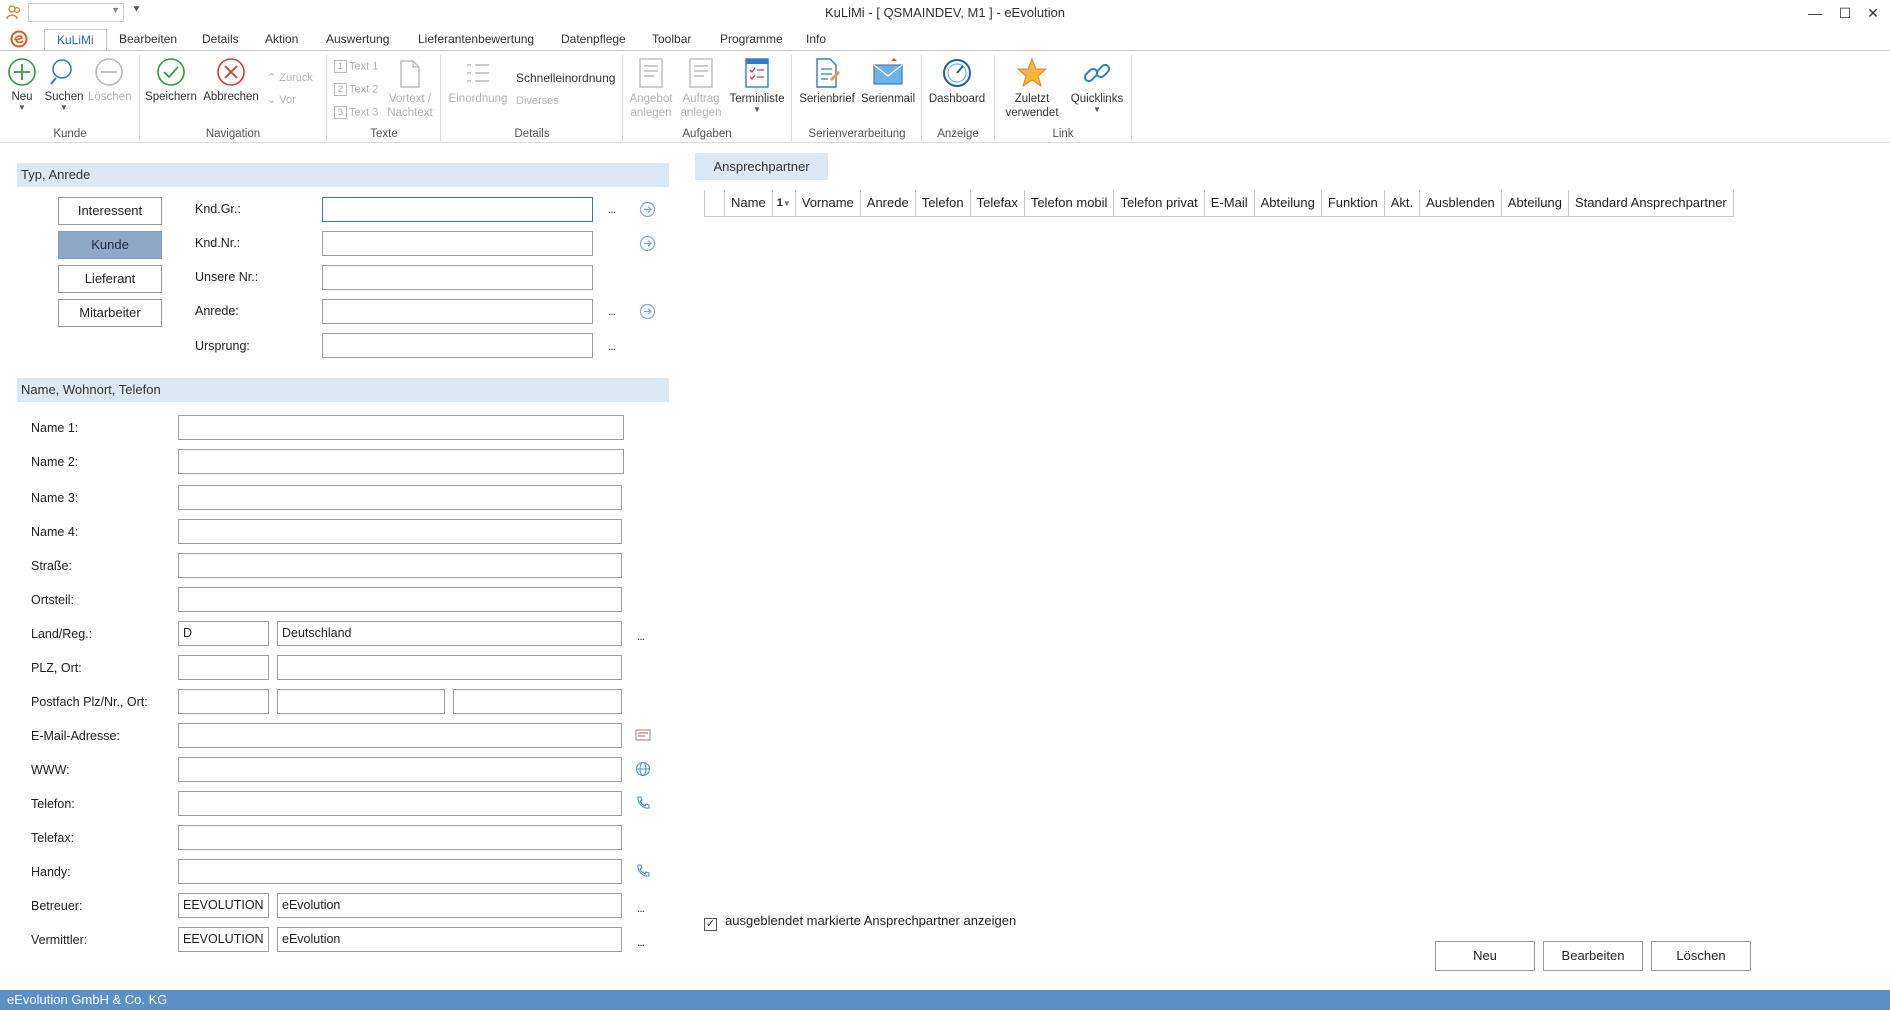 This screenshot has height=1010, width=1890. Describe the element at coordinates (400, 769) in the screenshot. I see `www-field` at that location.